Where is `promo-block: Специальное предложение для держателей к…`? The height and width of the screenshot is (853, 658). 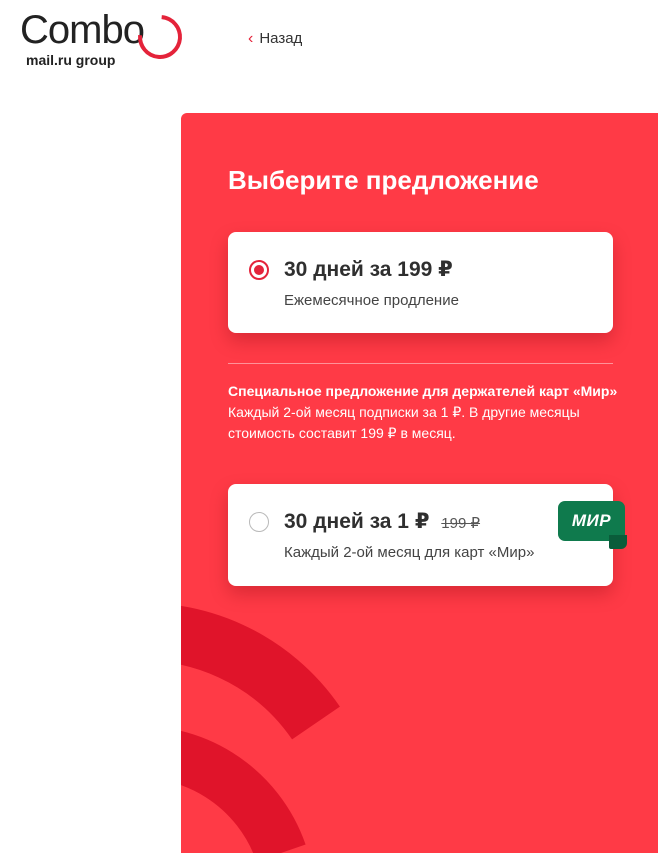 promo-block: Специальное предложение для держателей к… is located at coordinates (425, 412).